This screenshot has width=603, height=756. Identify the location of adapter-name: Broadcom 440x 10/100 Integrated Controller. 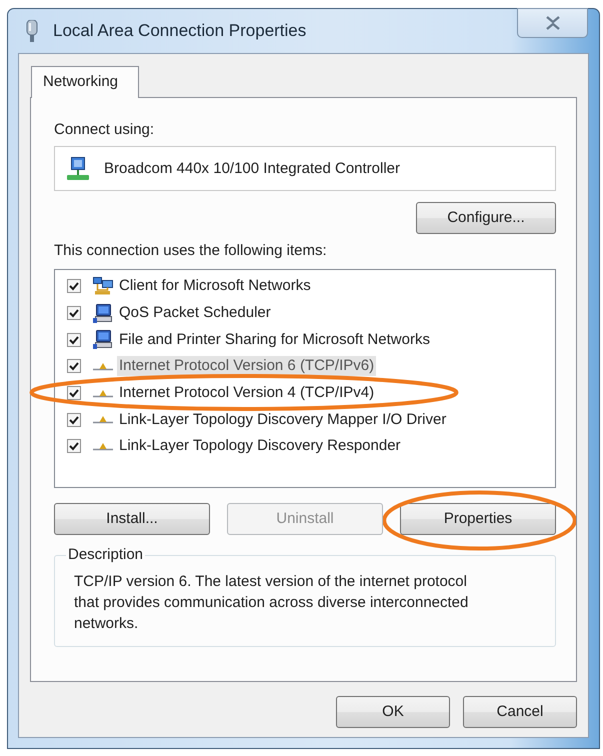
(252, 169).